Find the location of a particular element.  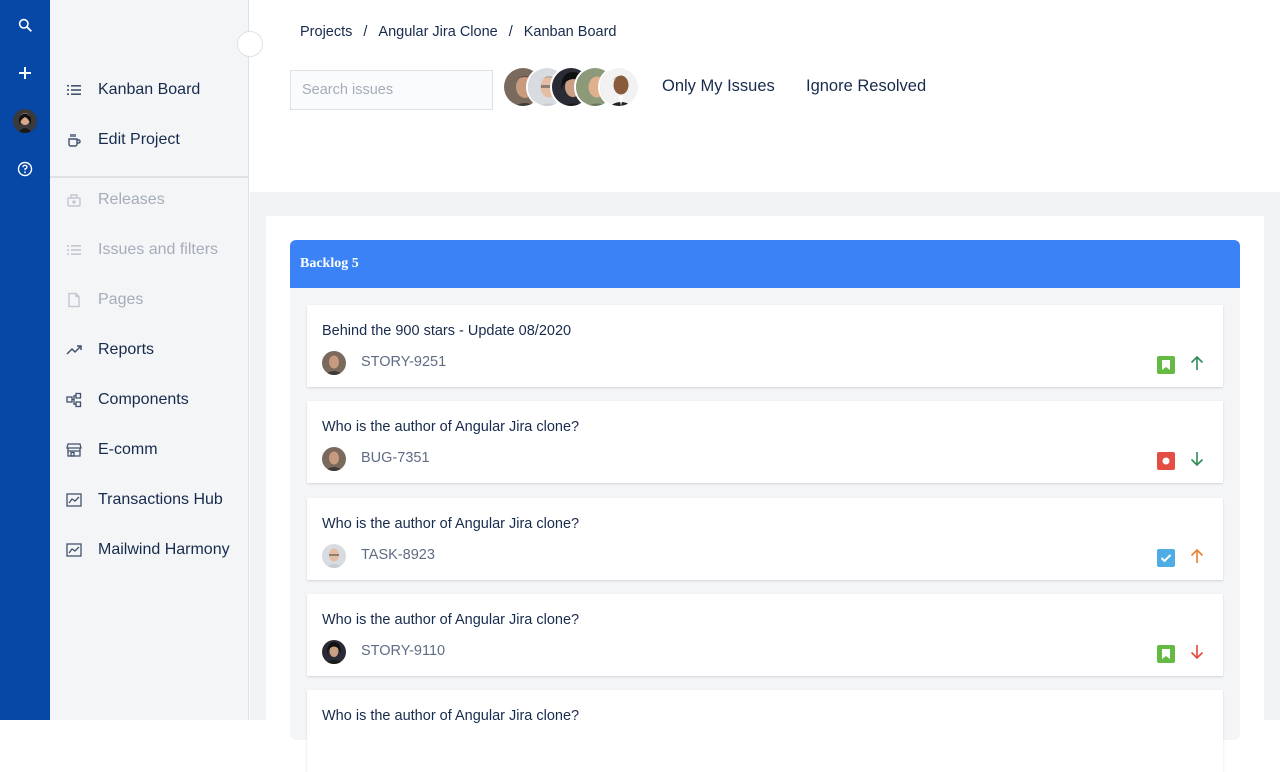

breadcrumb-projects: Projects is located at coordinates (326, 32).